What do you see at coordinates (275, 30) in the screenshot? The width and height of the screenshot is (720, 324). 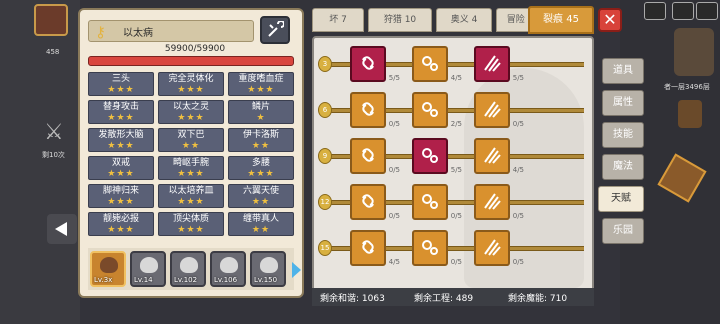 I see `character-settings-button` at bounding box center [275, 30].